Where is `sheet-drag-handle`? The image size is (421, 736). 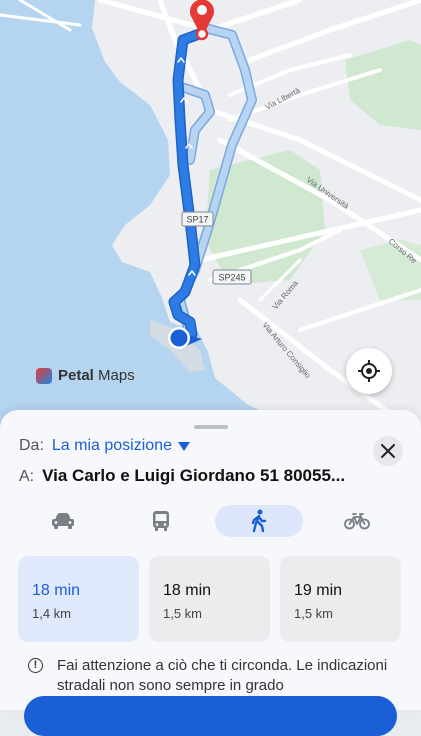 sheet-drag-handle is located at coordinates (211, 427).